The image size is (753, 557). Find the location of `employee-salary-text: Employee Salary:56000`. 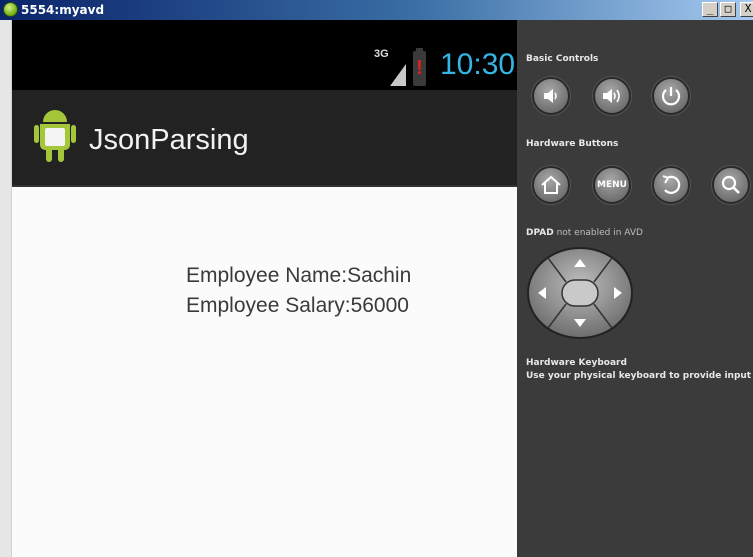

employee-salary-text: Employee Salary:56000 is located at coordinates (297, 305).